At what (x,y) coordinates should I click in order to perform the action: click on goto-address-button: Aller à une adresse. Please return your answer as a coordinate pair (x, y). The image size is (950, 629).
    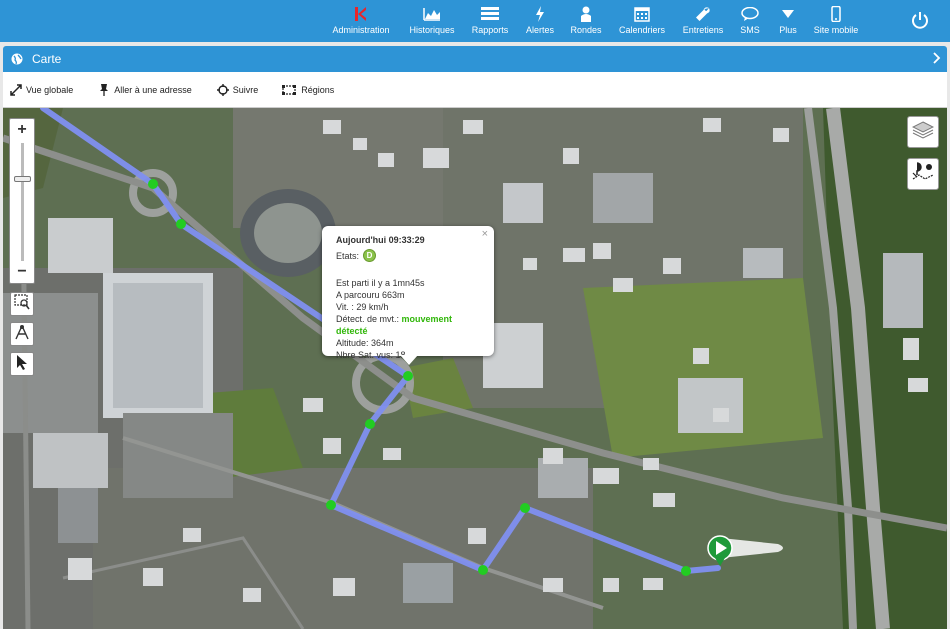
    Looking at the image, I should click on (144, 89).